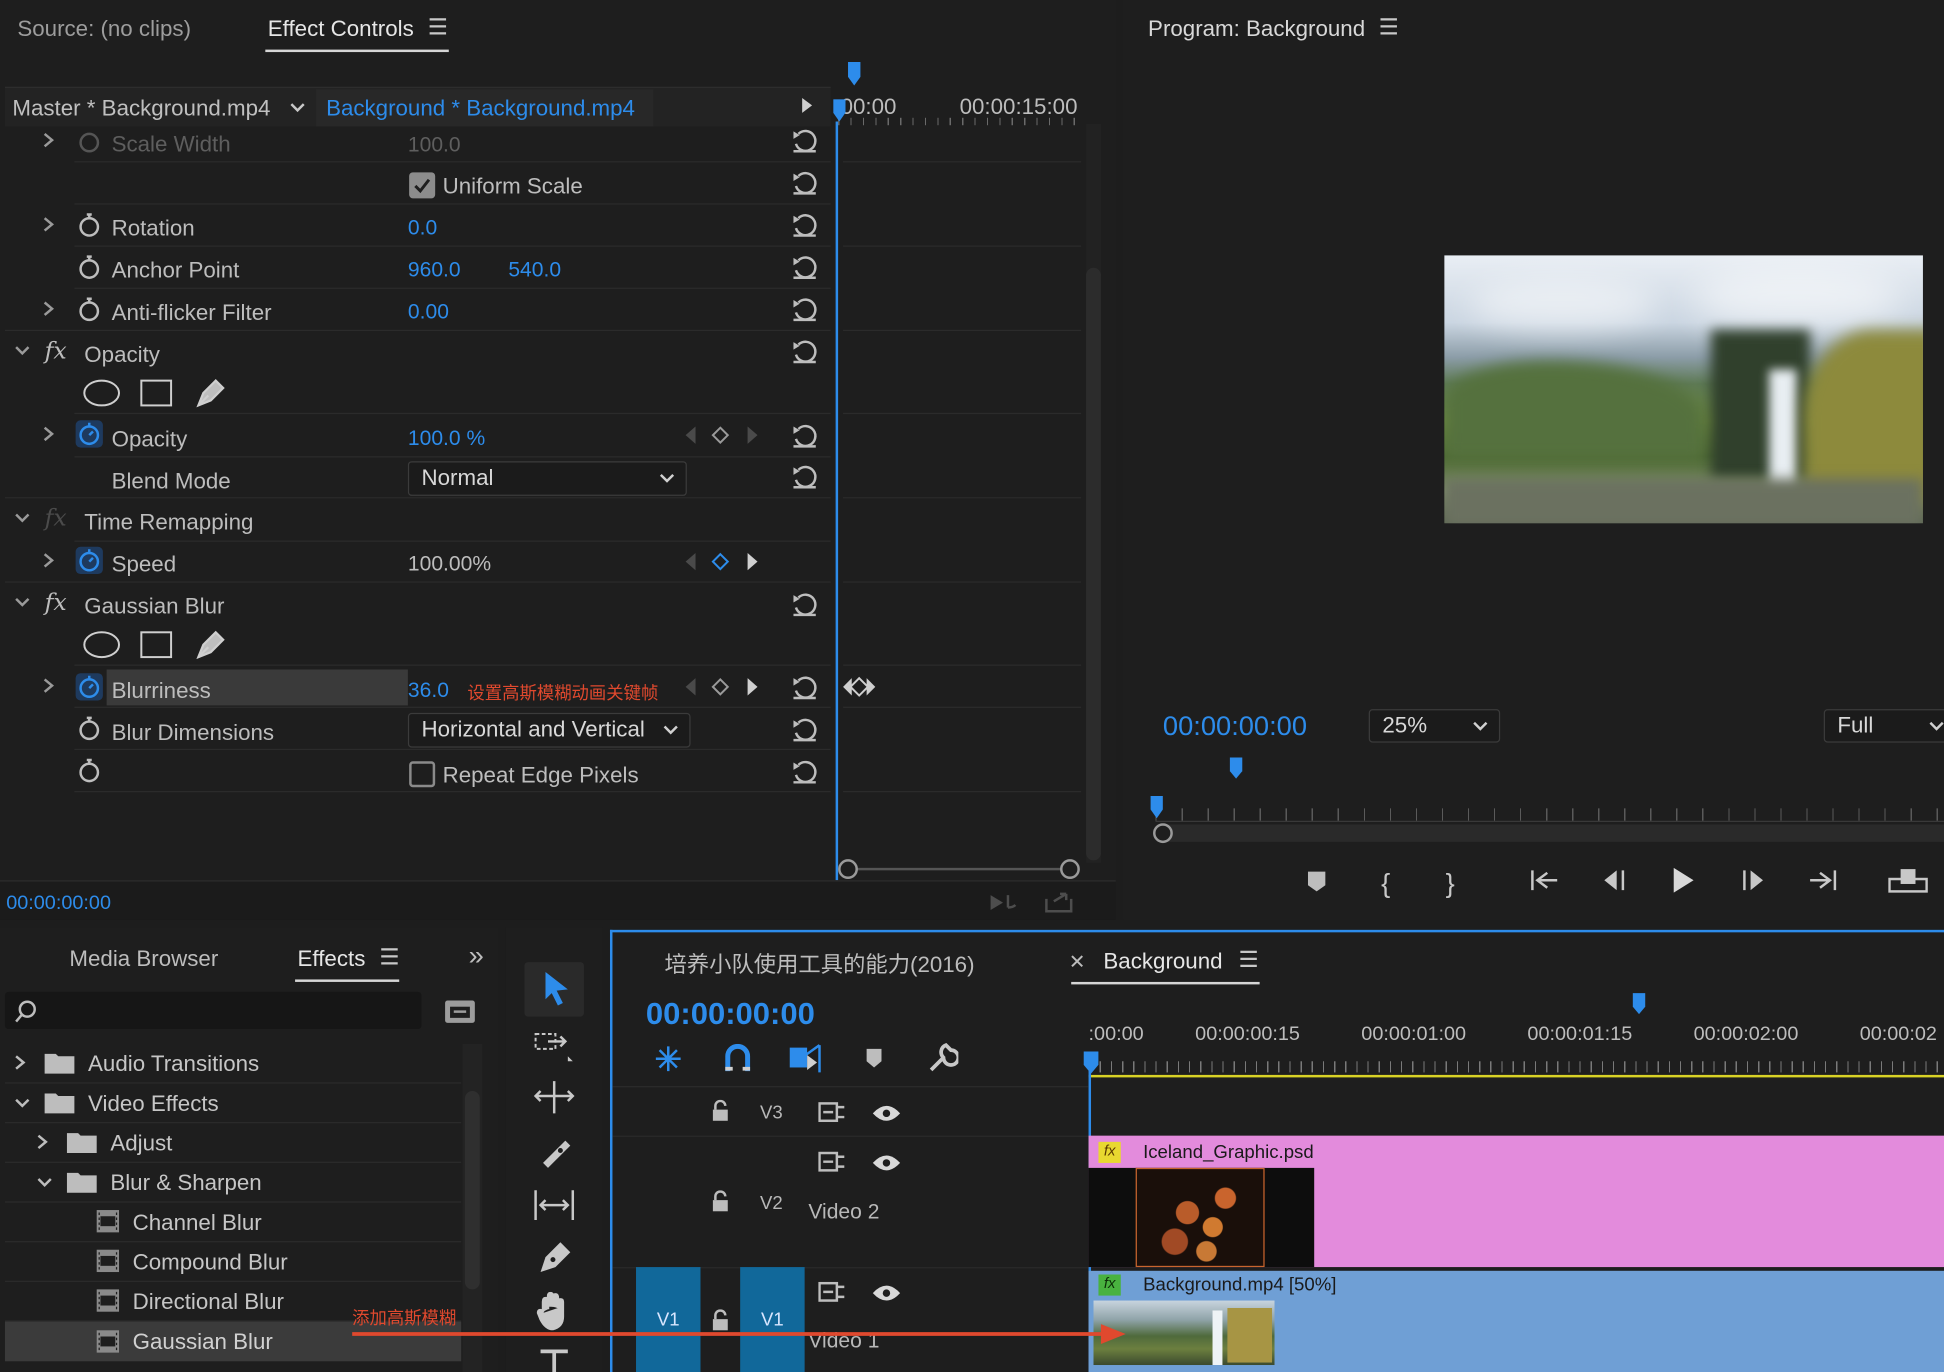  What do you see at coordinates (554, 1151) in the screenshot?
I see `razor-tool-icon` at bounding box center [554, 1151].